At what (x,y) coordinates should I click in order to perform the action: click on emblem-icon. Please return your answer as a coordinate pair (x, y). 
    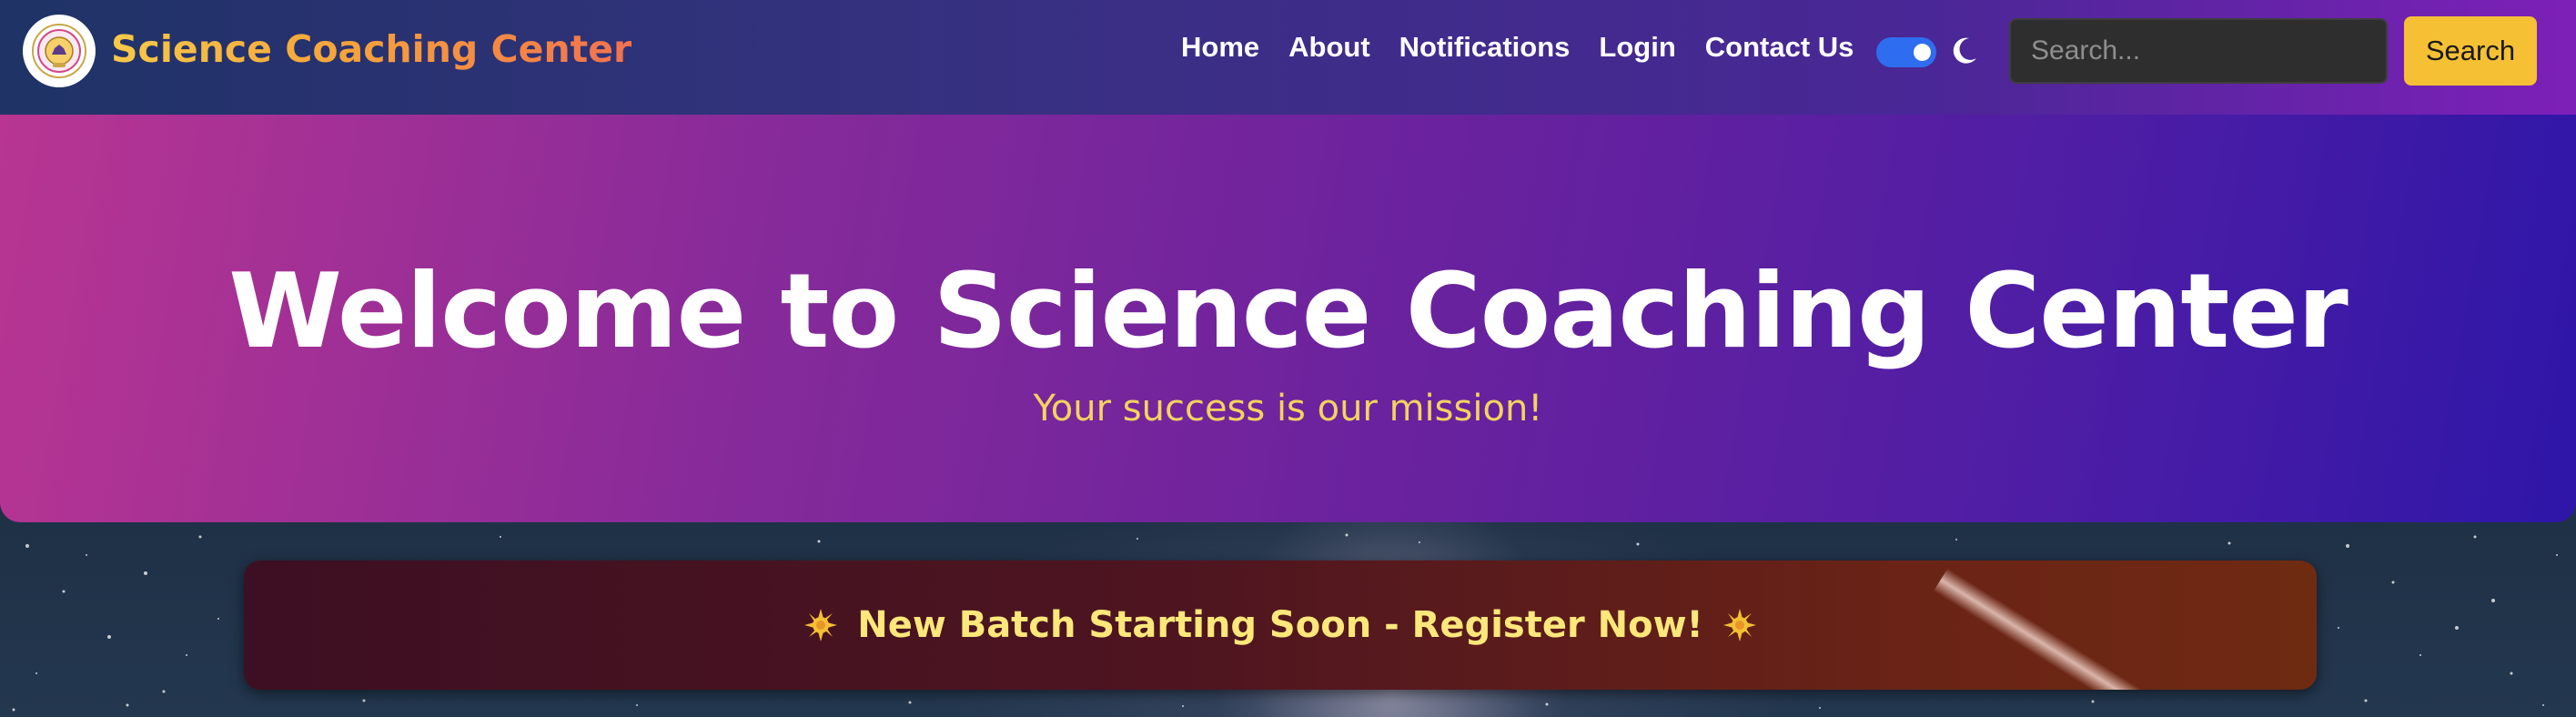
    Looking at the image, I should click on (59, 51).